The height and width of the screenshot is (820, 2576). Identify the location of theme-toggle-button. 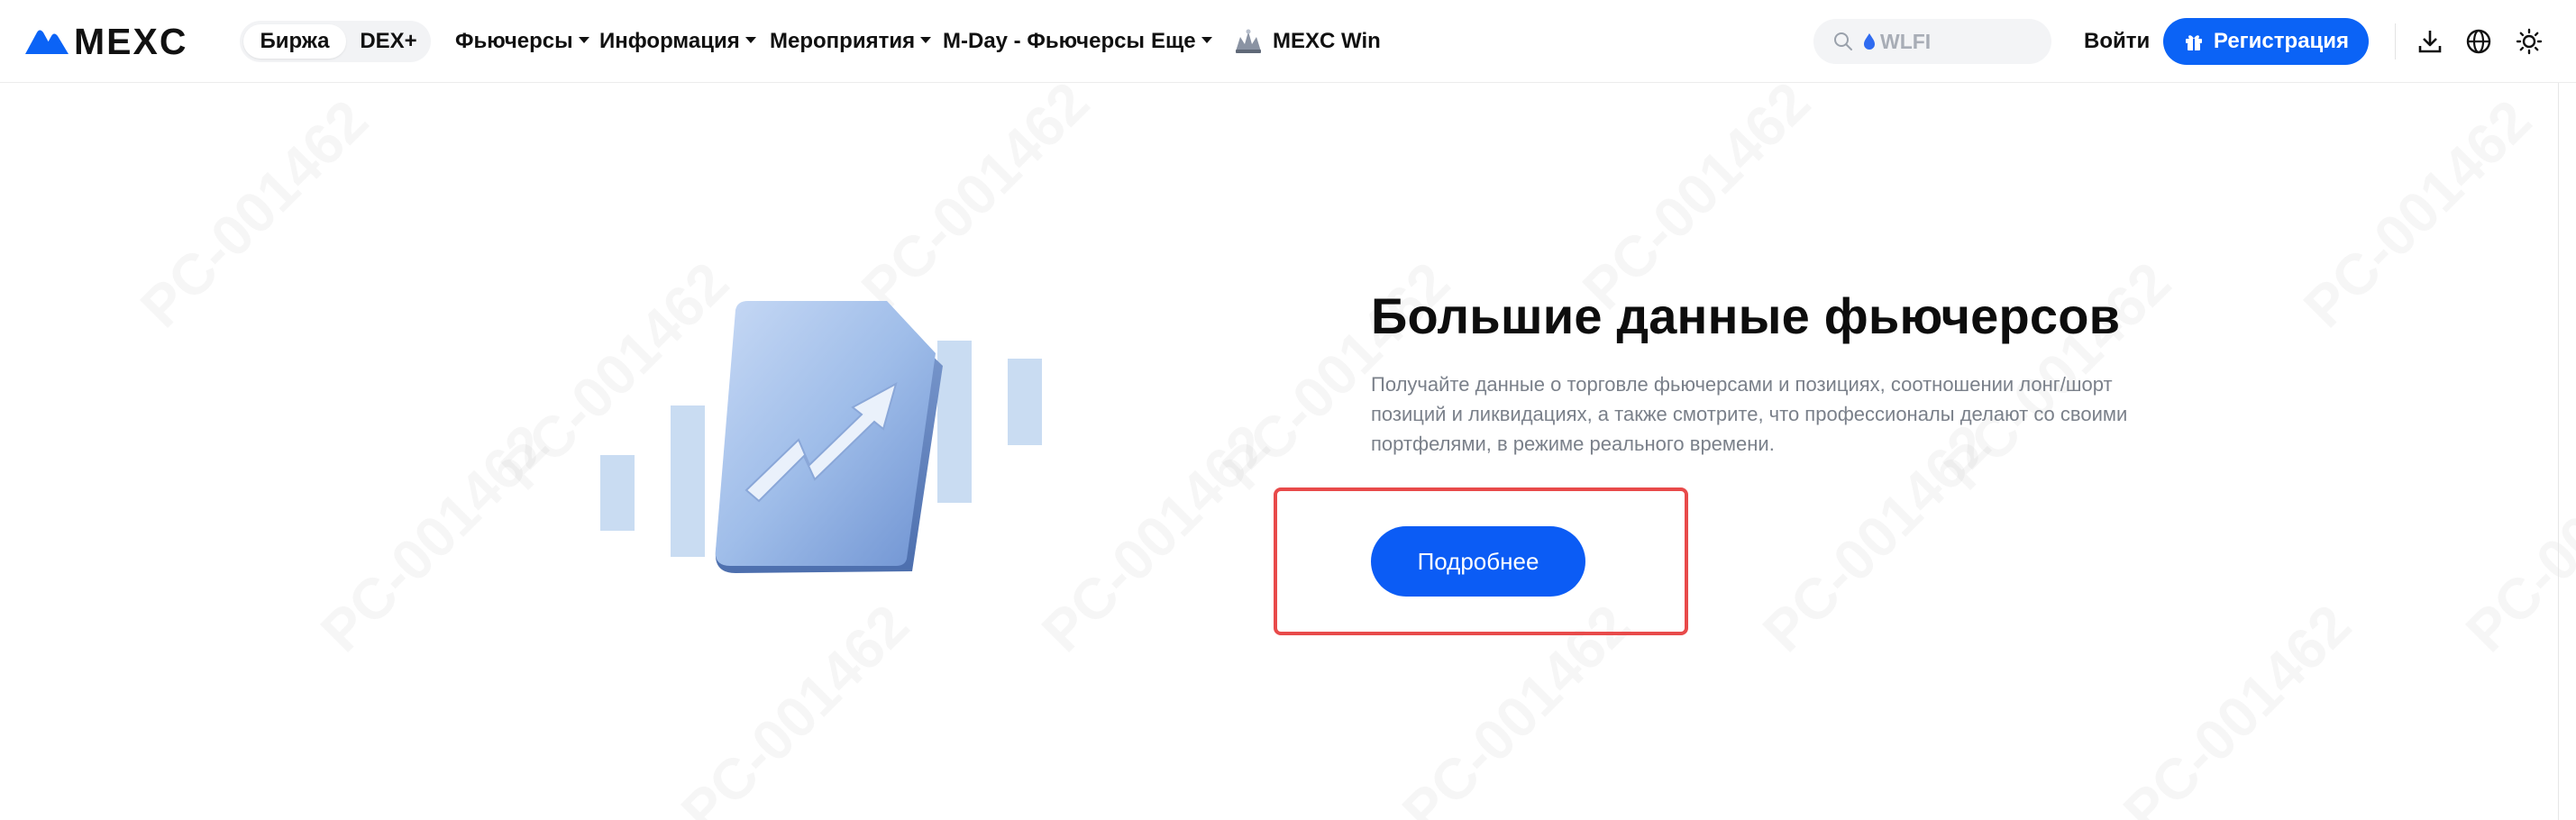
(2529, 42).